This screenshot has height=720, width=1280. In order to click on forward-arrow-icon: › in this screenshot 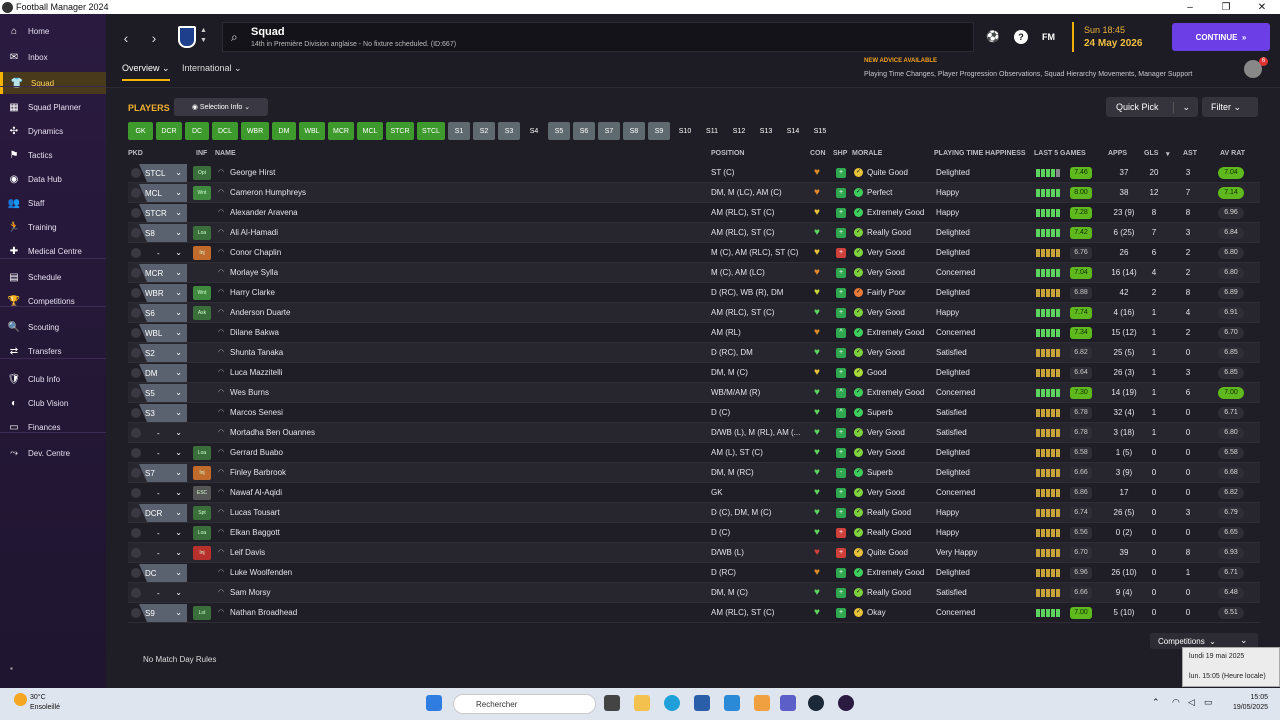, I will do `click(154, 38)`.